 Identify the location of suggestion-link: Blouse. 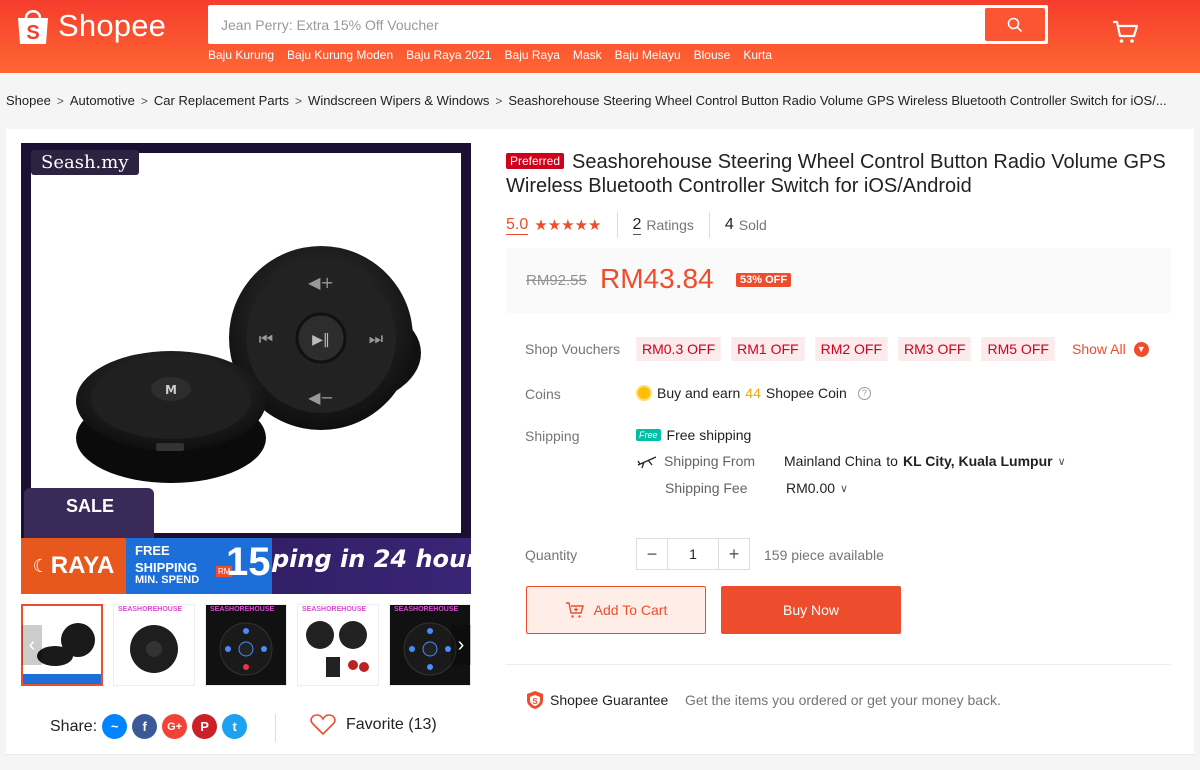
(712, 55).